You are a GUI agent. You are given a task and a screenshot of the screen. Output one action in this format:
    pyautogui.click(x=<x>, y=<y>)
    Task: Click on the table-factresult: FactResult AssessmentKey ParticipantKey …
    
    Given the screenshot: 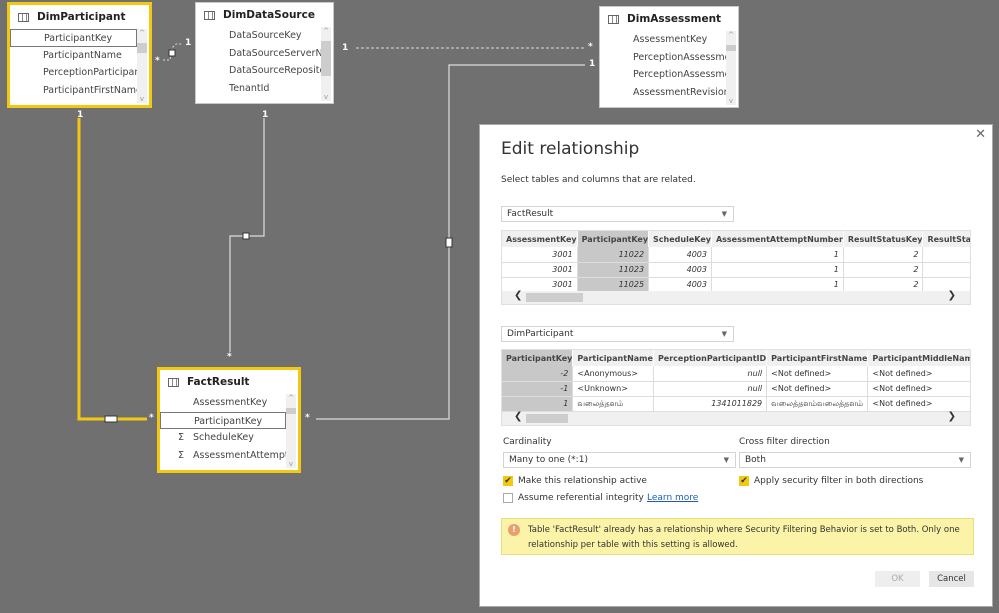 What is the action you would take?
    pyautogui.click(x=229, y=420)
    